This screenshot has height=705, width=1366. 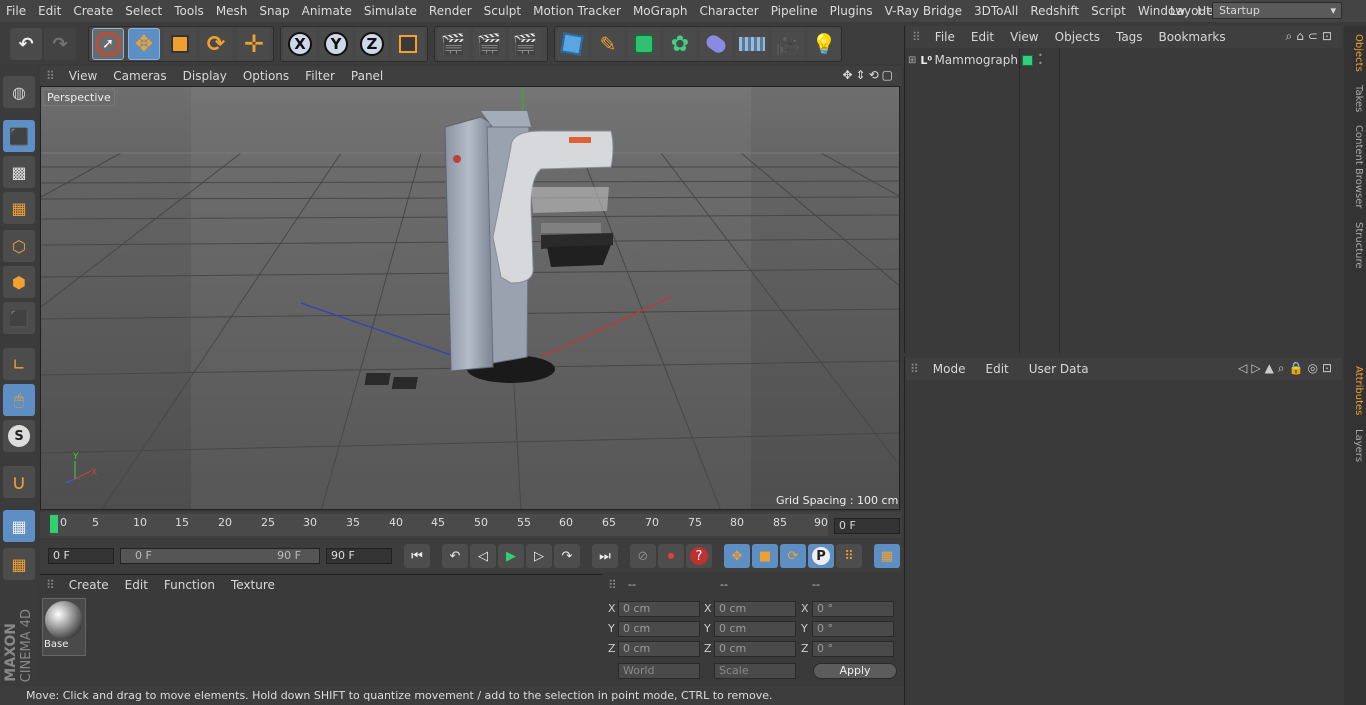 What do you see at coordinates (144, 44) in the screenshot?
I see `move-tool-button: ✥` at bounding box center [144, 44].